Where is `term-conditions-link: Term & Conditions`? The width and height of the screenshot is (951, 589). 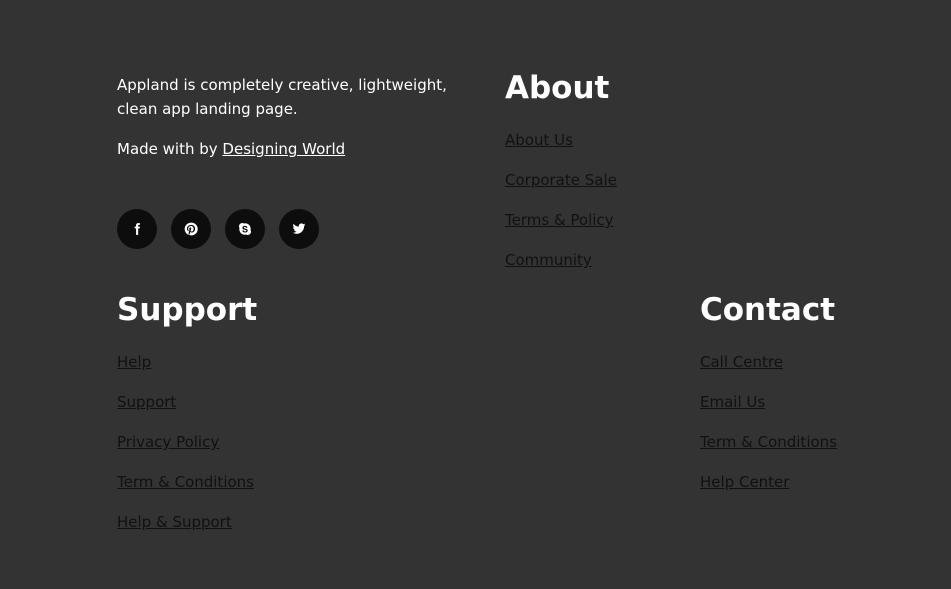
term-conditions-link: Term & Conditions is located at coordinates (185, 482).